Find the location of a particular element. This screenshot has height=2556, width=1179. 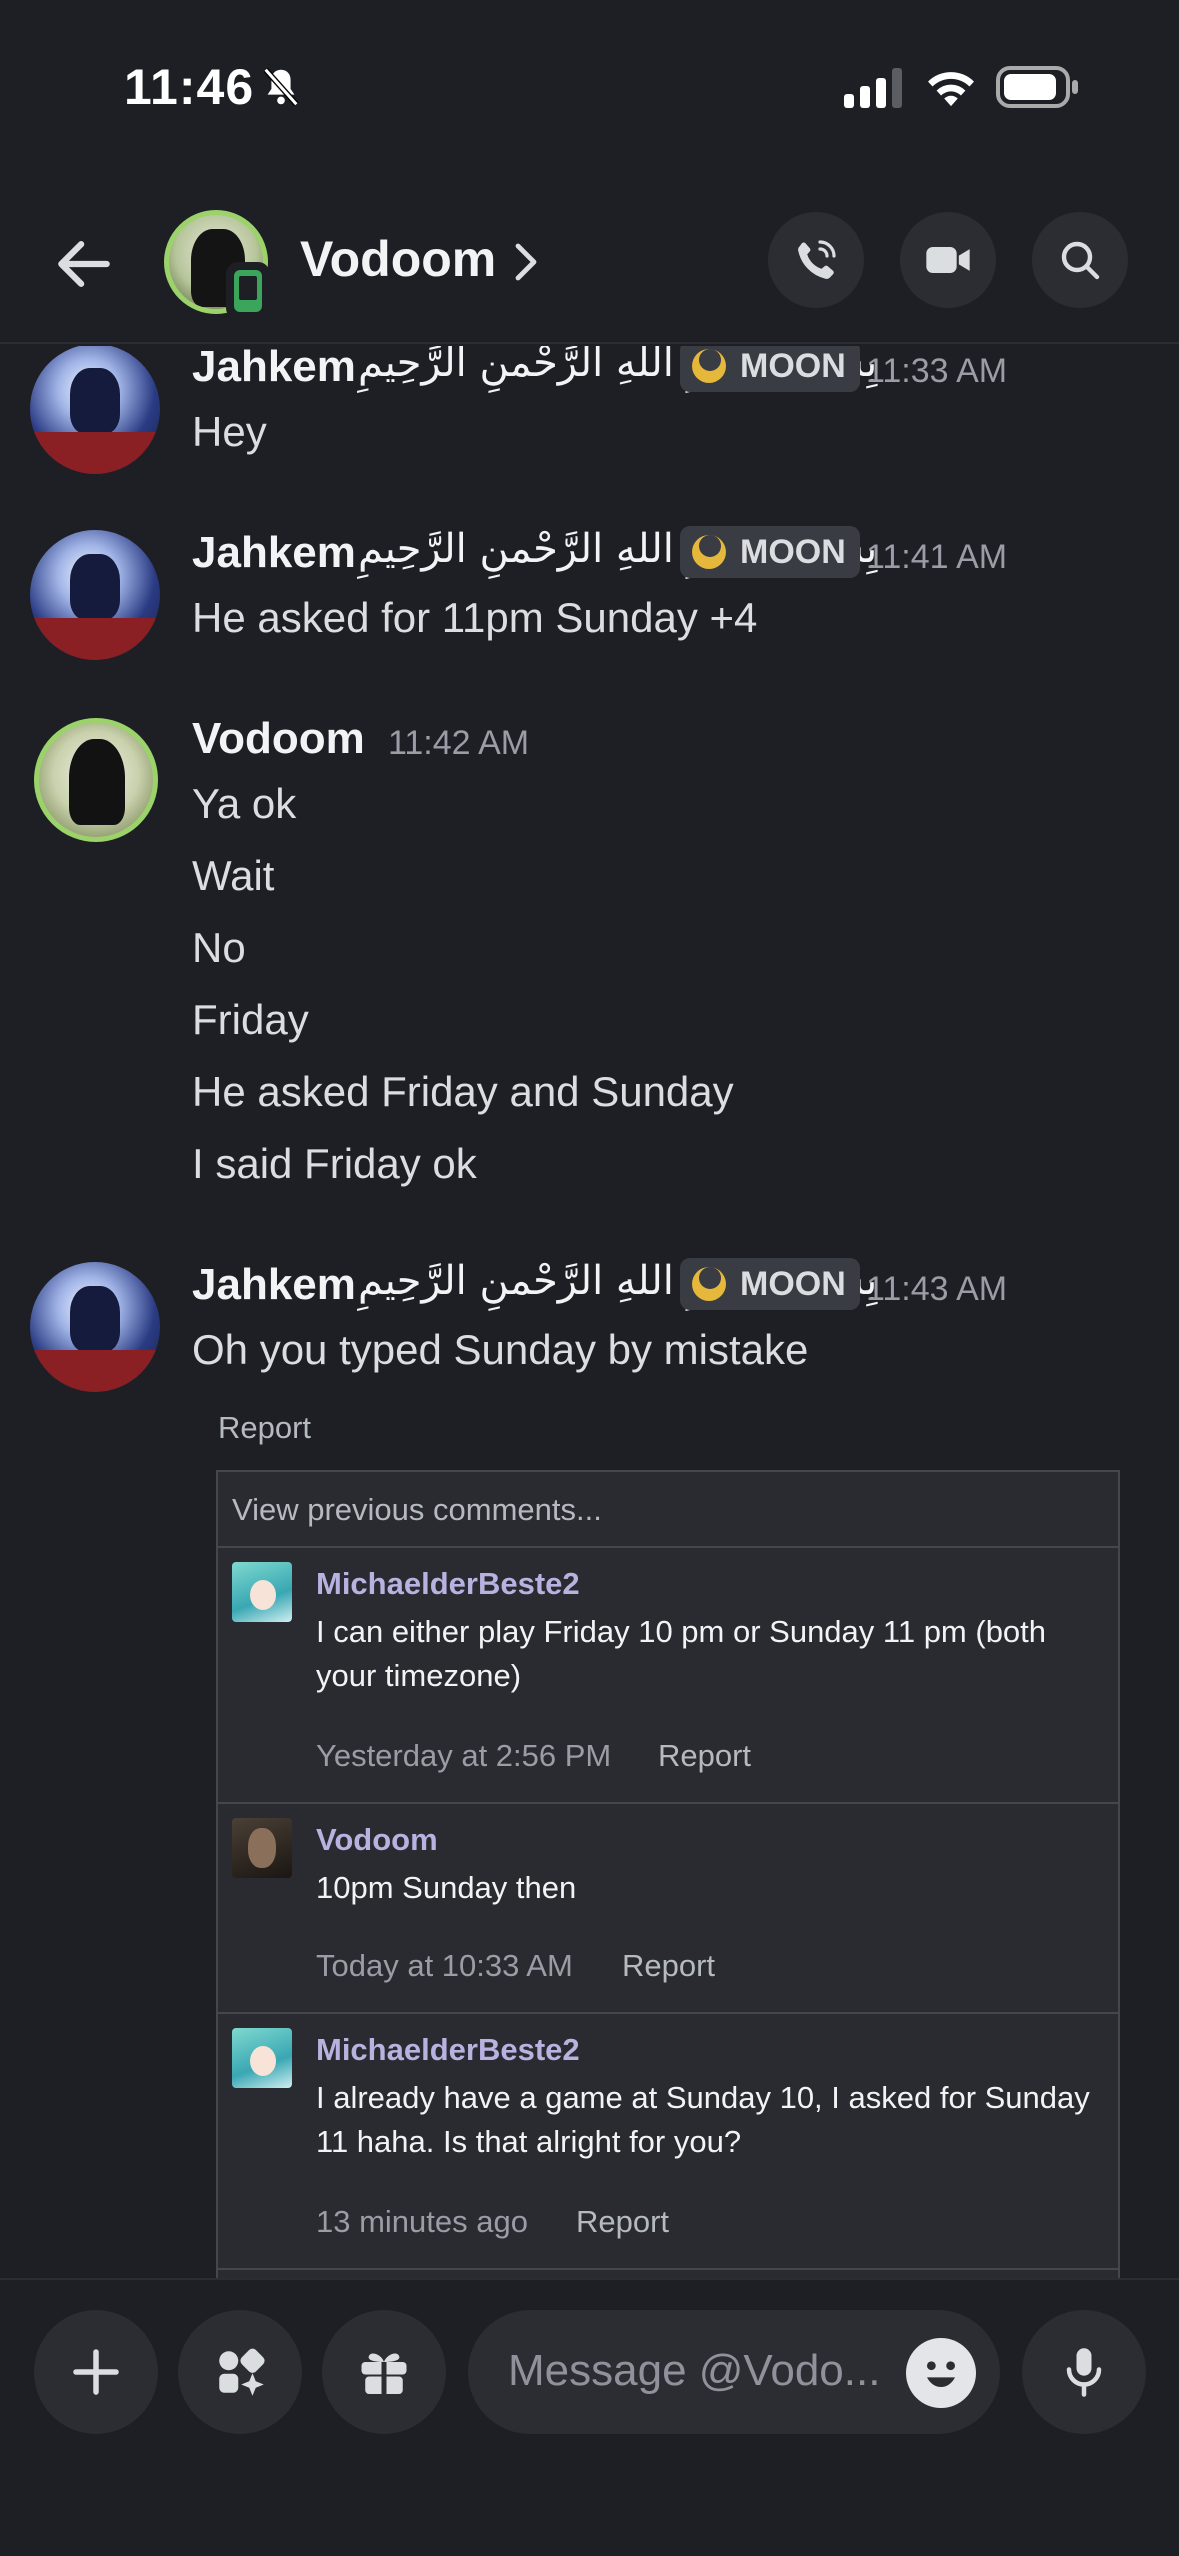

message-text: Ya ok is located at coordinates (244, 804).